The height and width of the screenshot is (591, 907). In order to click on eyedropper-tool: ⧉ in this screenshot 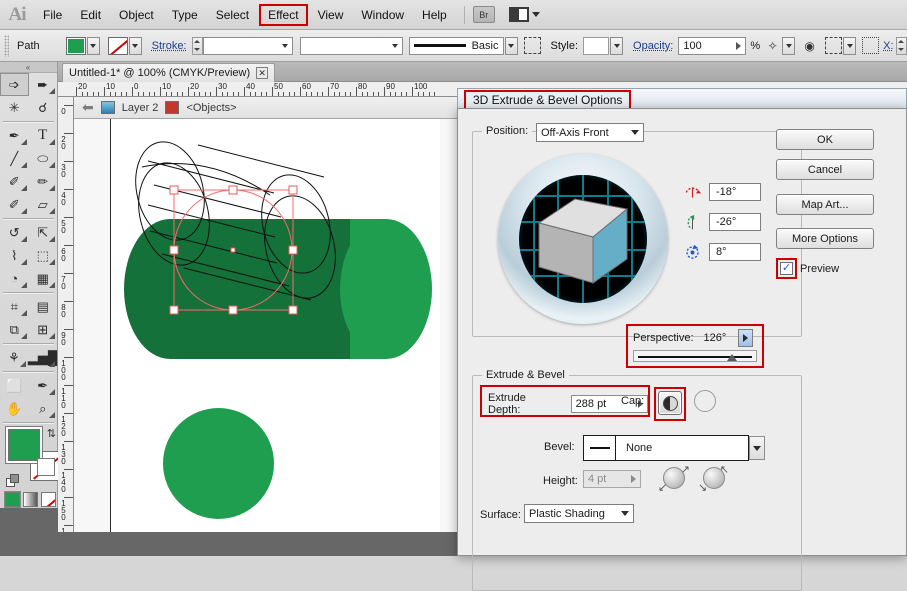, I will do `click(14, 329)`.